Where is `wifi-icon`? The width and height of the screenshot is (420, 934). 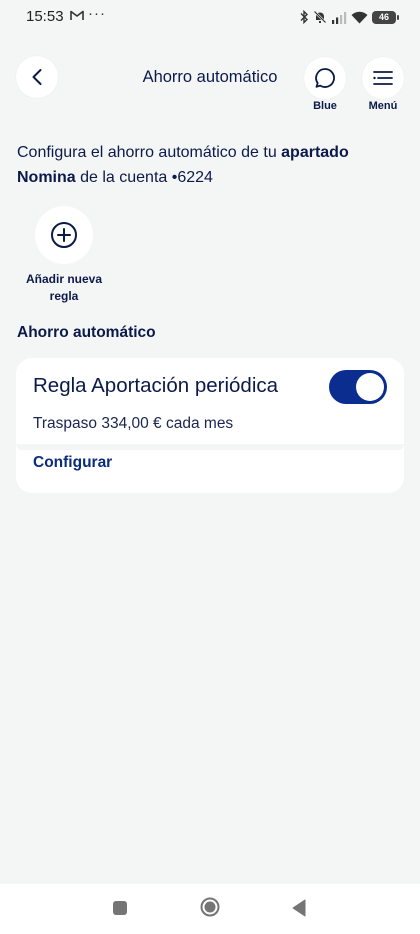 wifi-icon is located at coordinates (359, 17).